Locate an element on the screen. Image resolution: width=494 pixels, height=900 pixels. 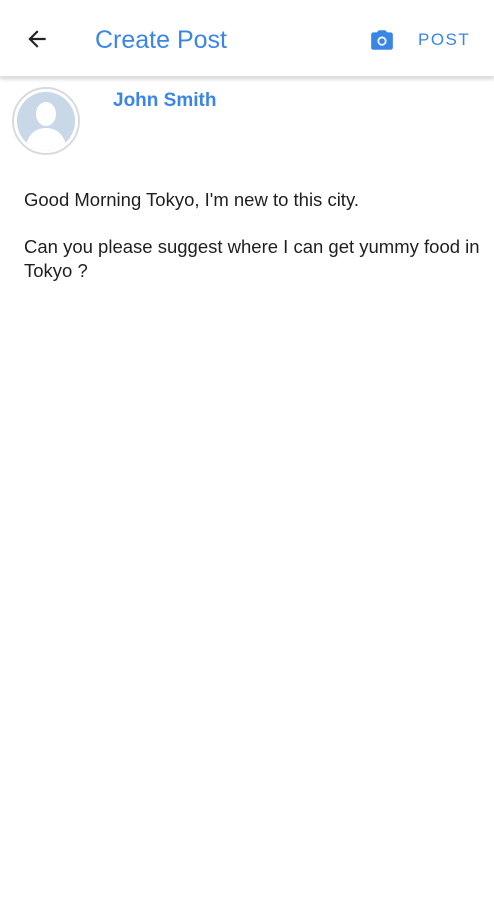
camera-button is located at coordinates (382, 40).